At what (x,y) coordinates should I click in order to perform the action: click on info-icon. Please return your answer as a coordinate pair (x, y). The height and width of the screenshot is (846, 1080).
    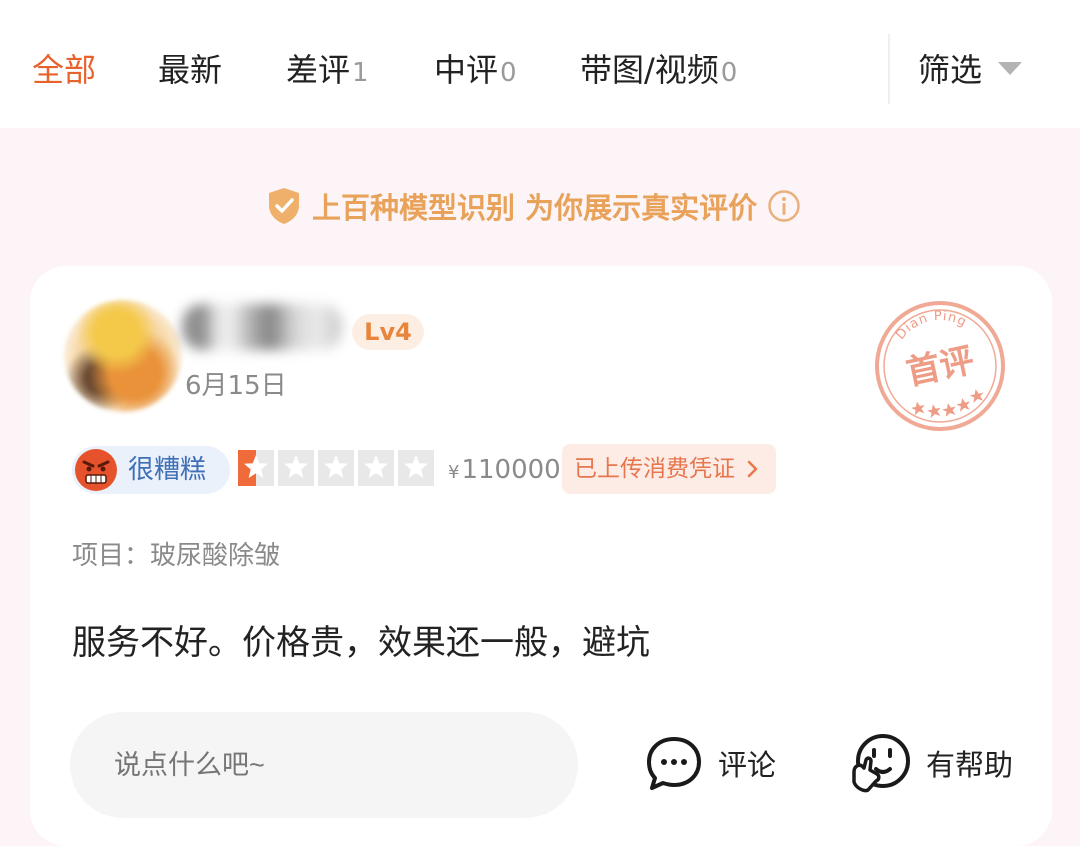
    Looking at the image, I should click on (784, 206).